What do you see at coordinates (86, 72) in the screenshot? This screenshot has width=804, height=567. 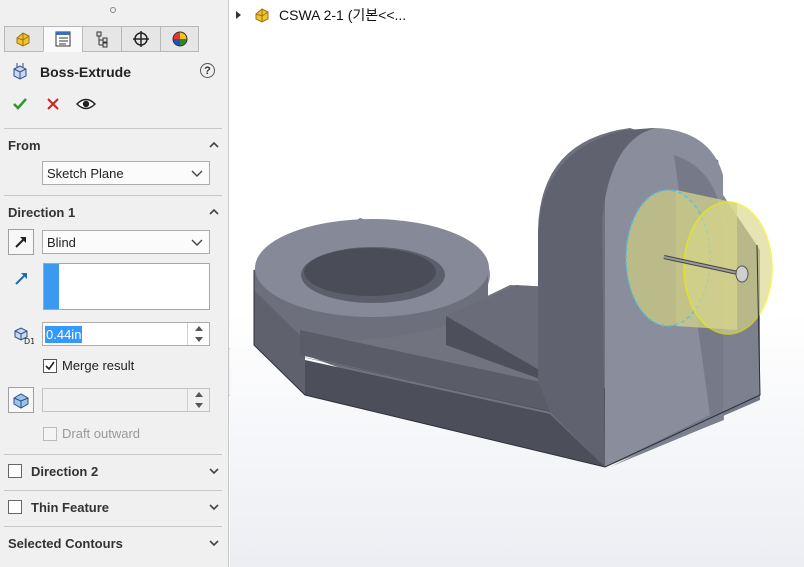 I see `feature-title: Boss-Extrude` at bounding box center [86, 72].